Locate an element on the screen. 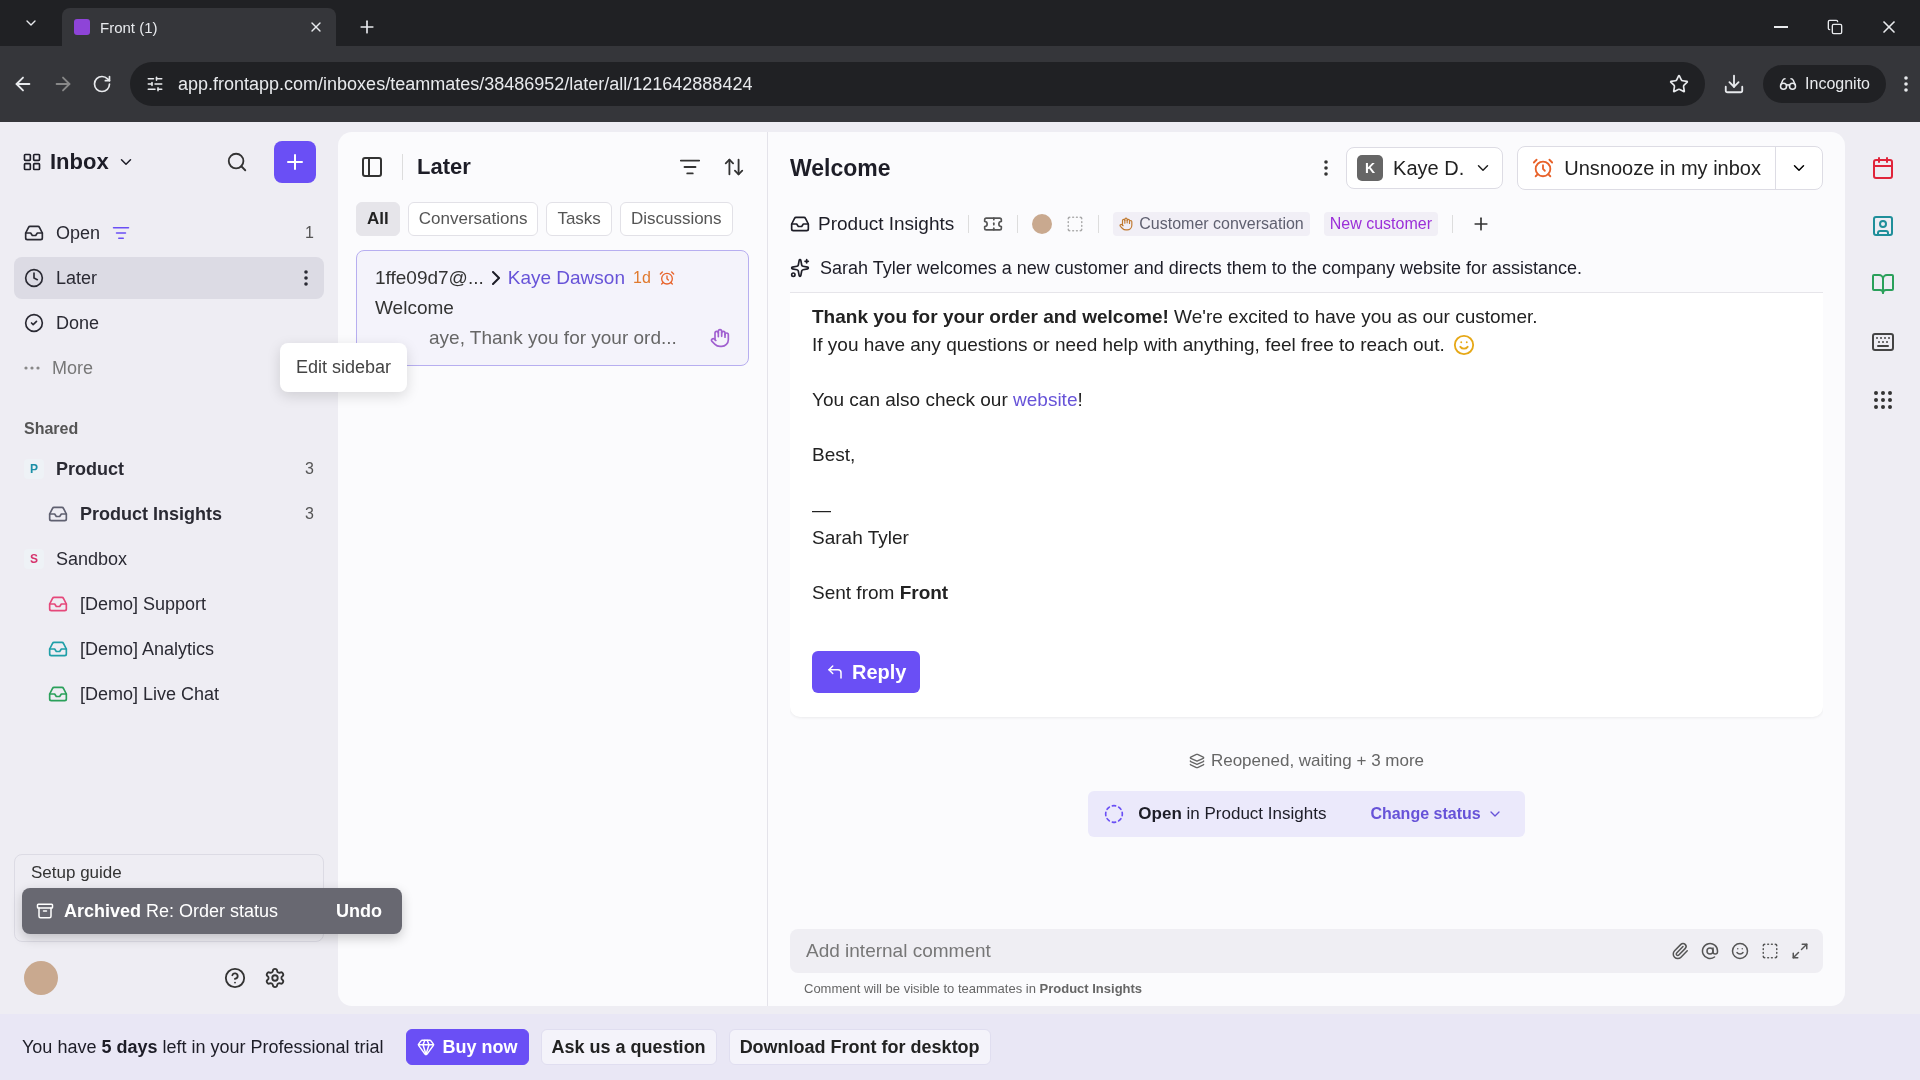 Image resolution: width=1920 pixels, height=1080 pixels. clock-icon is located at coordinates (34, 278).